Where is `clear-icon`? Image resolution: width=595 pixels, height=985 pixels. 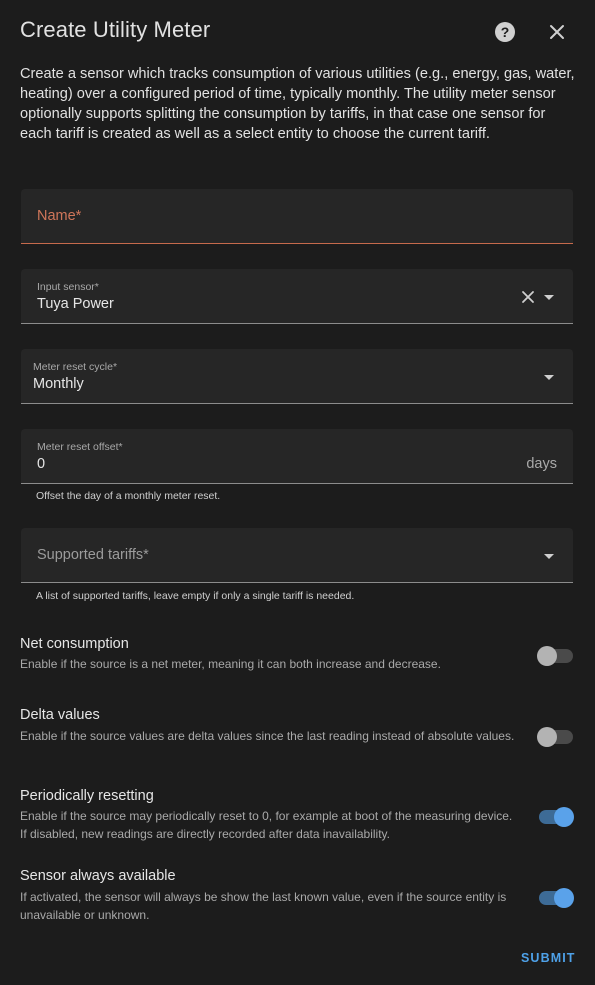
clear-icon is located at coordinates (528, 297).